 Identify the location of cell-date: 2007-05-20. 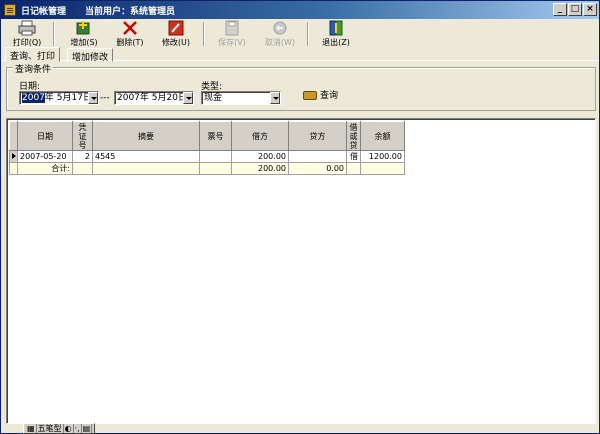
(45, 156).